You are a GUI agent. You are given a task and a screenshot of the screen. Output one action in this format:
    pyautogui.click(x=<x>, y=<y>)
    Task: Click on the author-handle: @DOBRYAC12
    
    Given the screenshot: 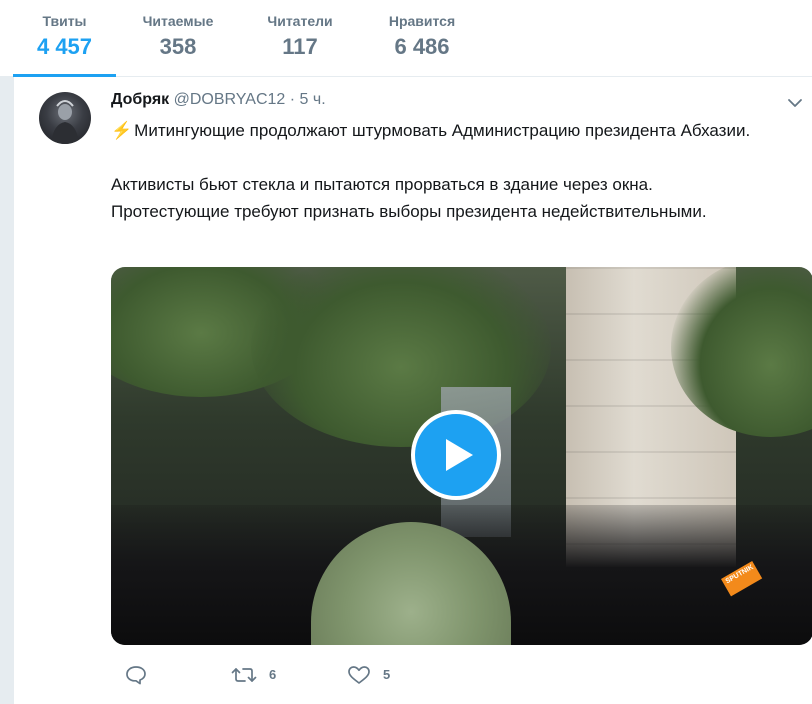 What is the action you would take?
    pyautogui.click(x=230, y=99)
    